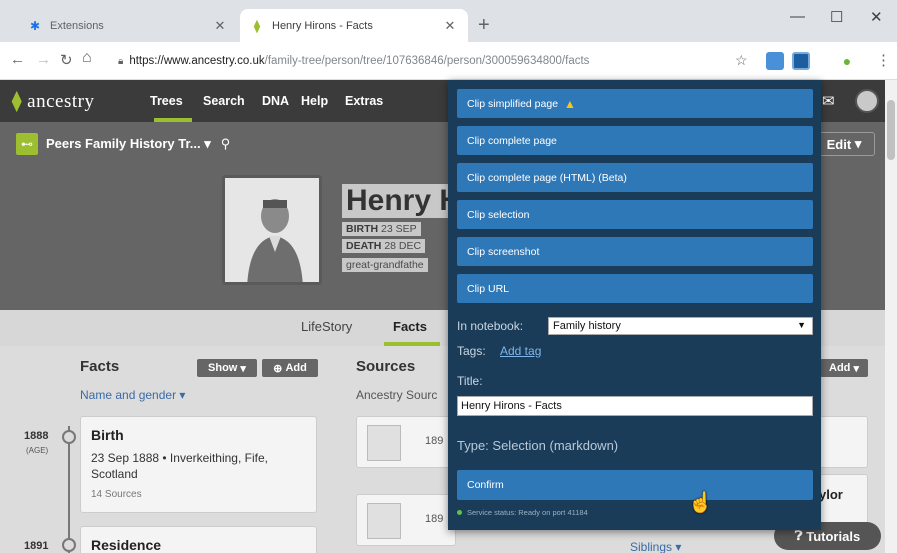 The width and height of the screenshot is (897, 553). Describe the element at coordinates (484, 25) in the screenshot. I see `new-tab-icon: +` at that location.